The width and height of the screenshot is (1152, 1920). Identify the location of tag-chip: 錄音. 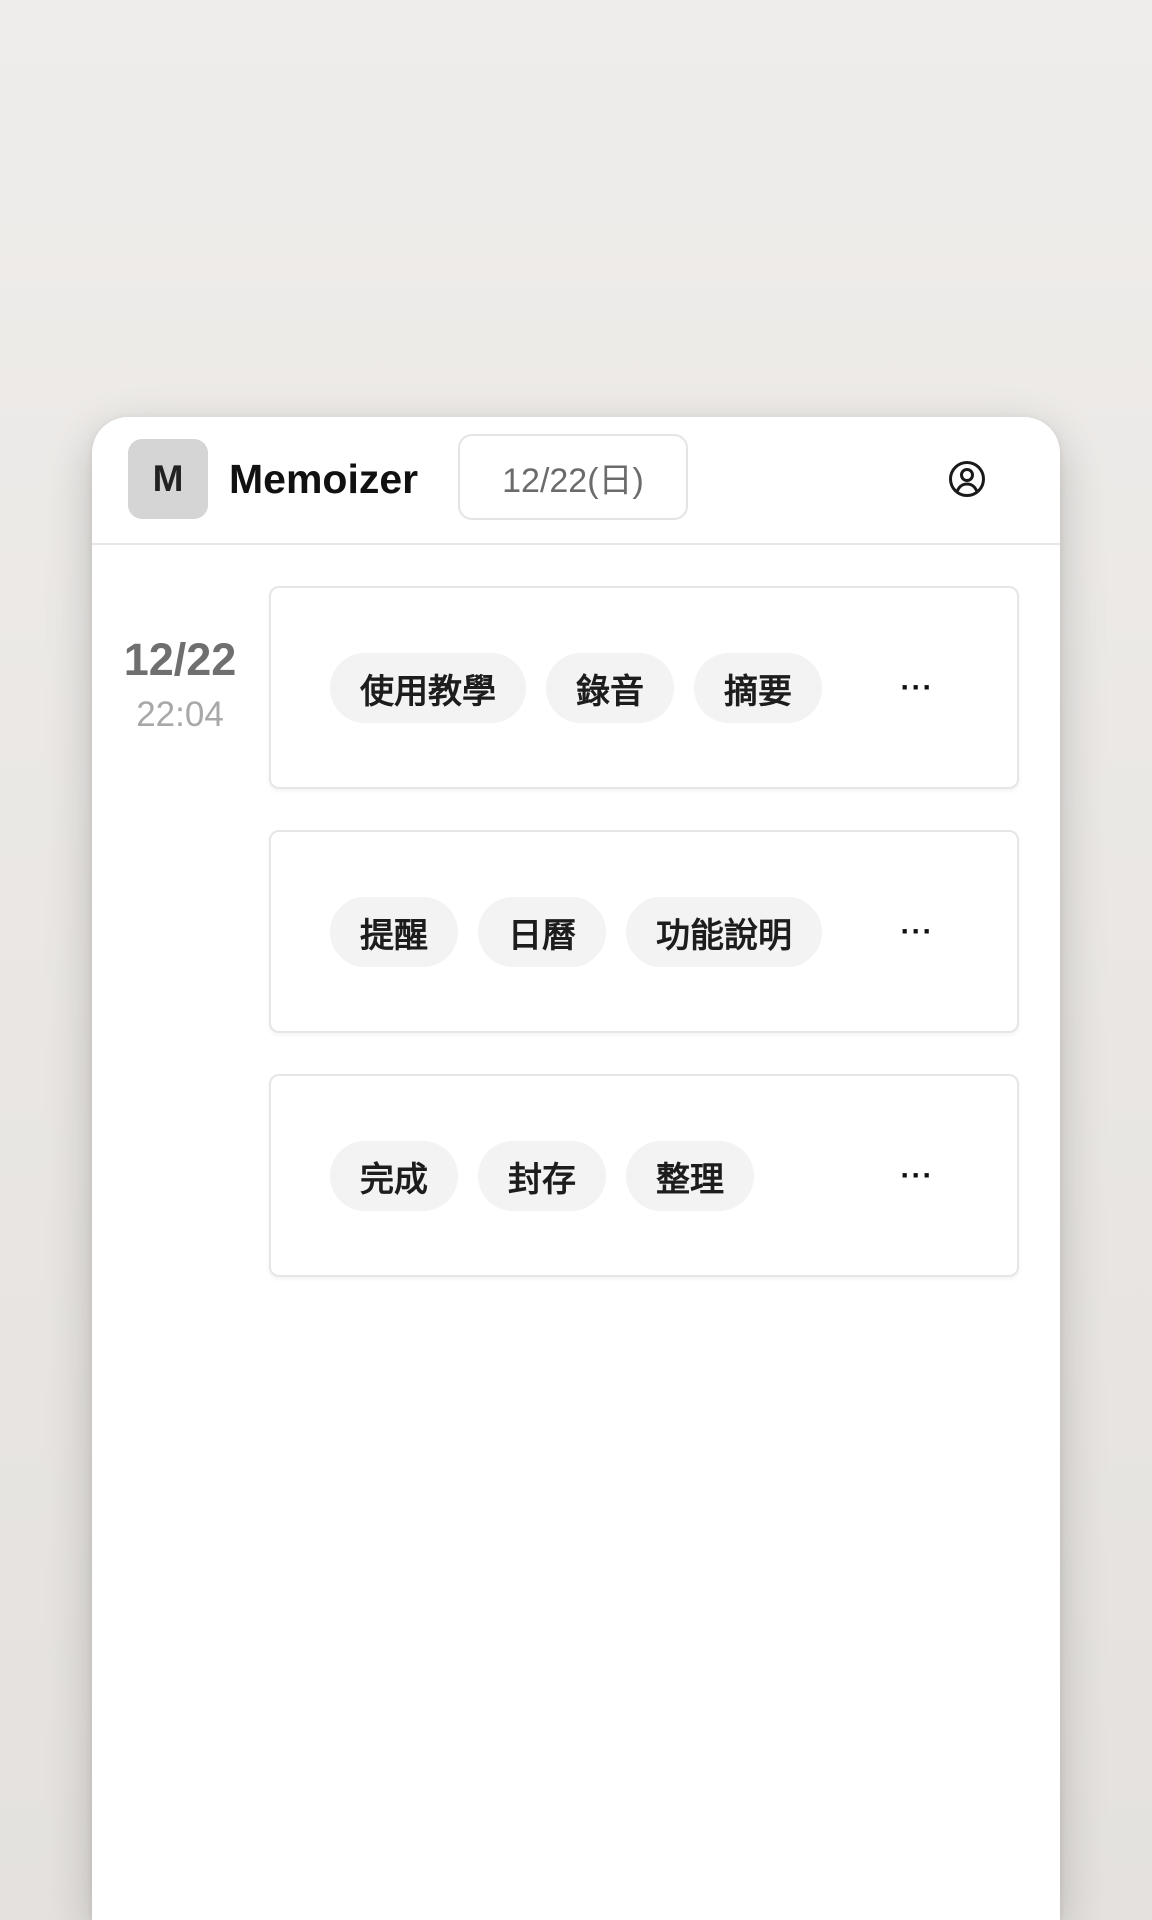
(610, 688).